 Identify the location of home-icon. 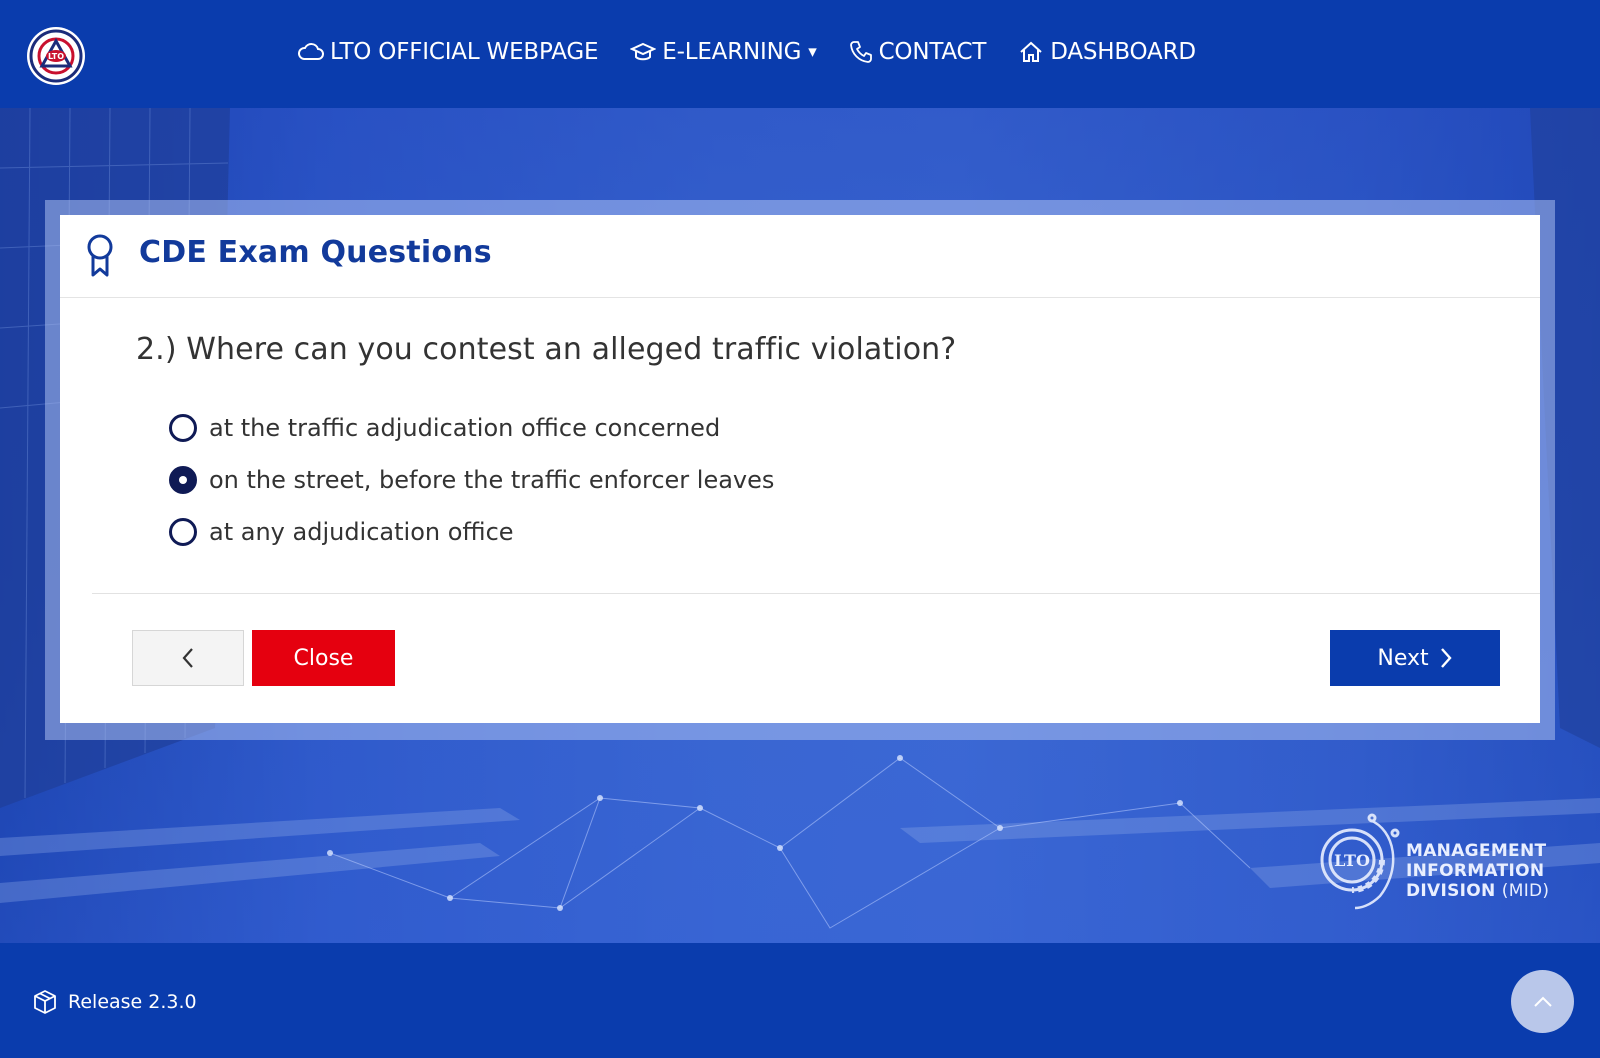
(1031, 51).